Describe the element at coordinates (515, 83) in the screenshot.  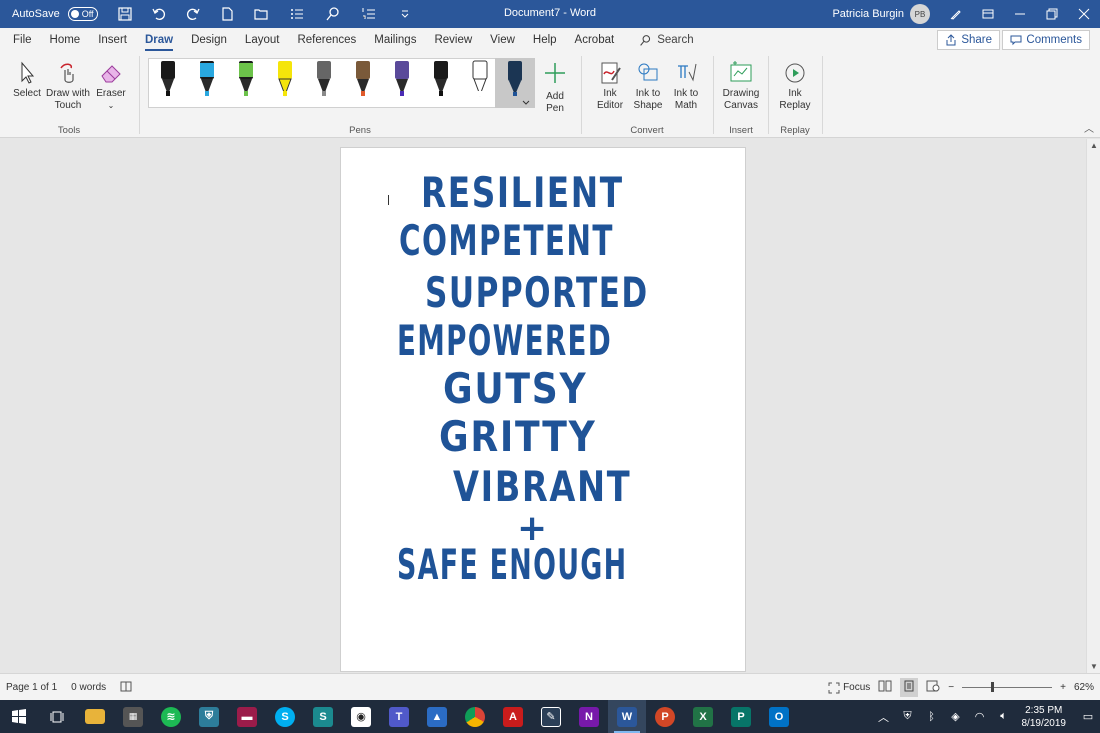
I see `selected-pen-dropdown` at that location.